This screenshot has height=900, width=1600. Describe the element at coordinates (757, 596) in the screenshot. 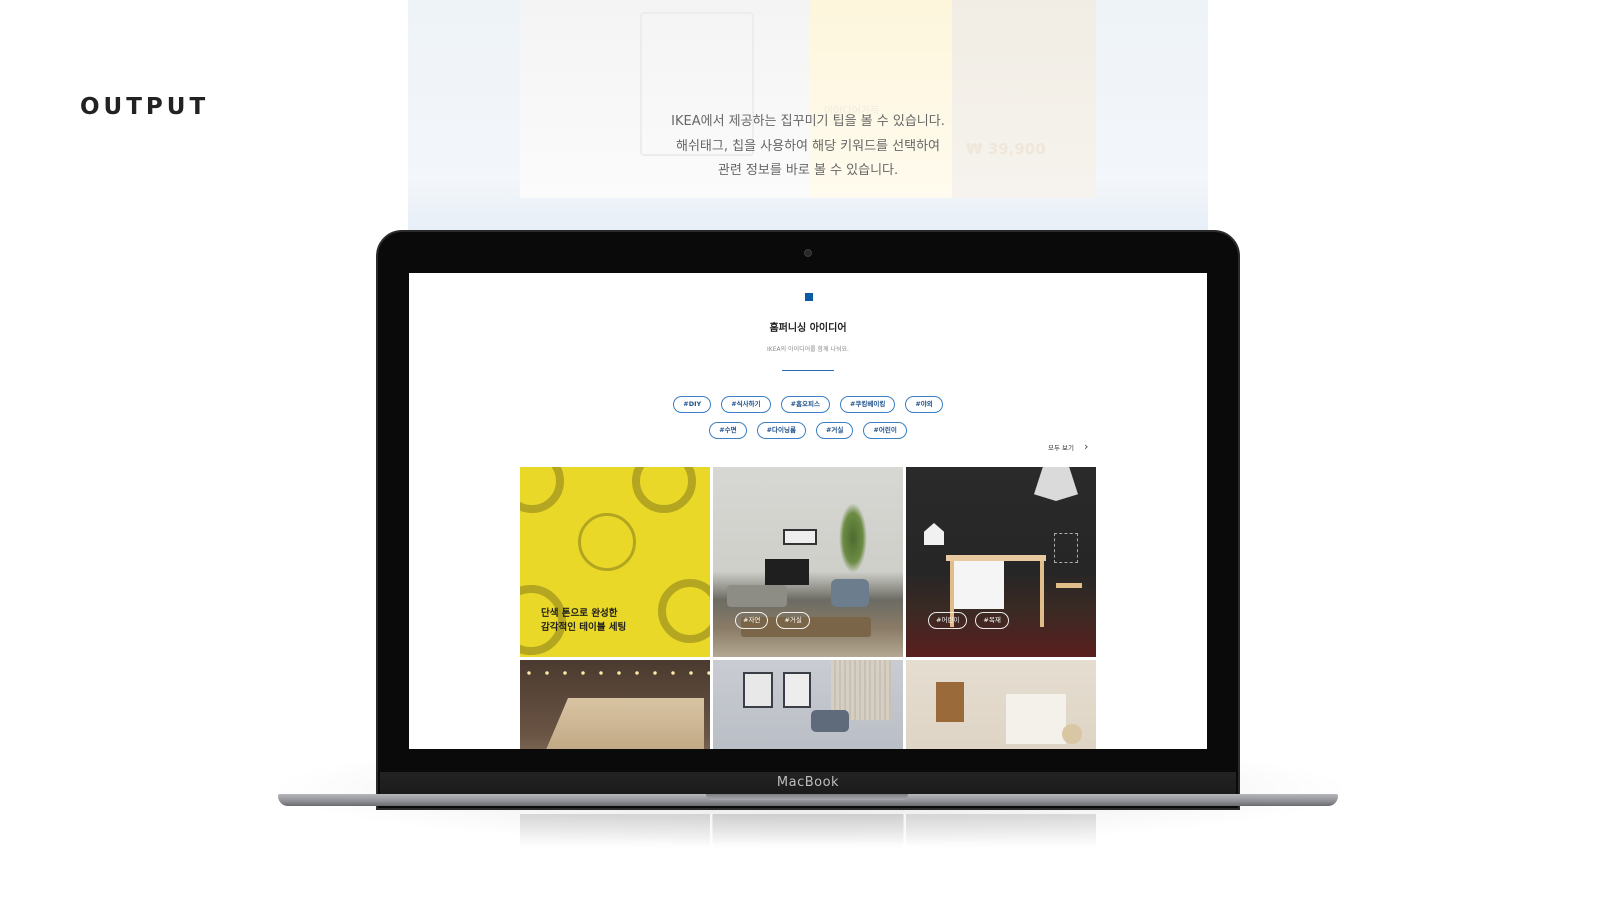

I see `sofa-shape` at that location.